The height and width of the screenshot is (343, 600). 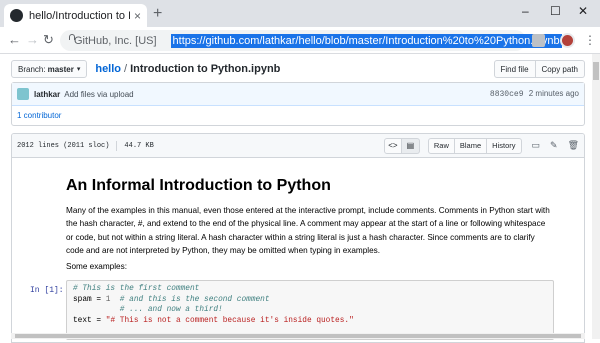 What do you see at coordinates (23, 94) in the screenshot?
I see `author-avatar` at bounding box center [23, 94].